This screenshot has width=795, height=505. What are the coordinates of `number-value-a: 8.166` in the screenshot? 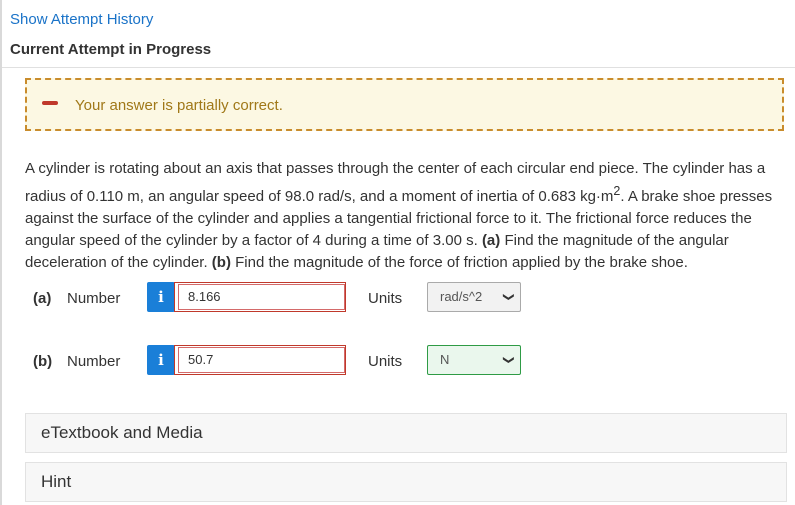 It's located at (261, 297).